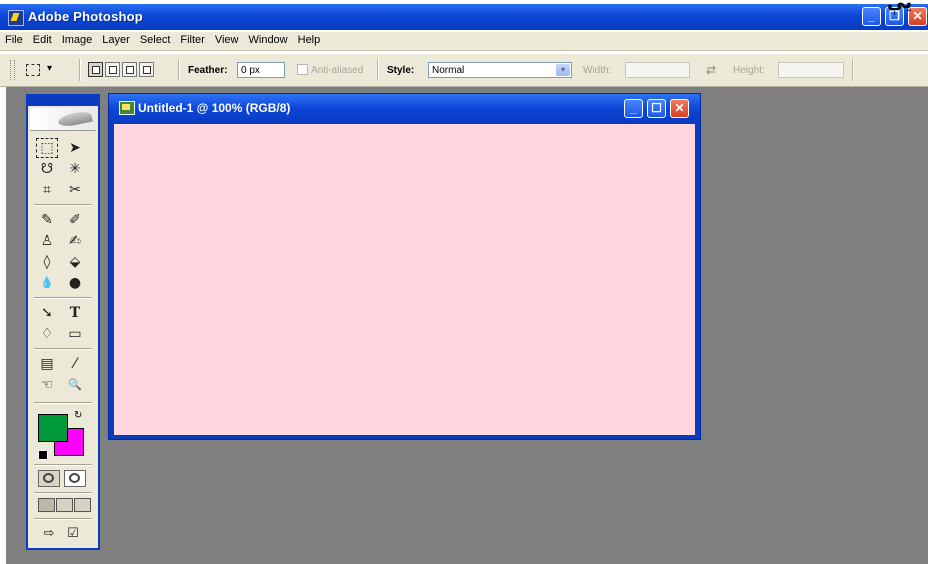 The height and width of the screenshot is (564, 928). I want to click on tool-preset-picker: ▾, so click(42, 70).